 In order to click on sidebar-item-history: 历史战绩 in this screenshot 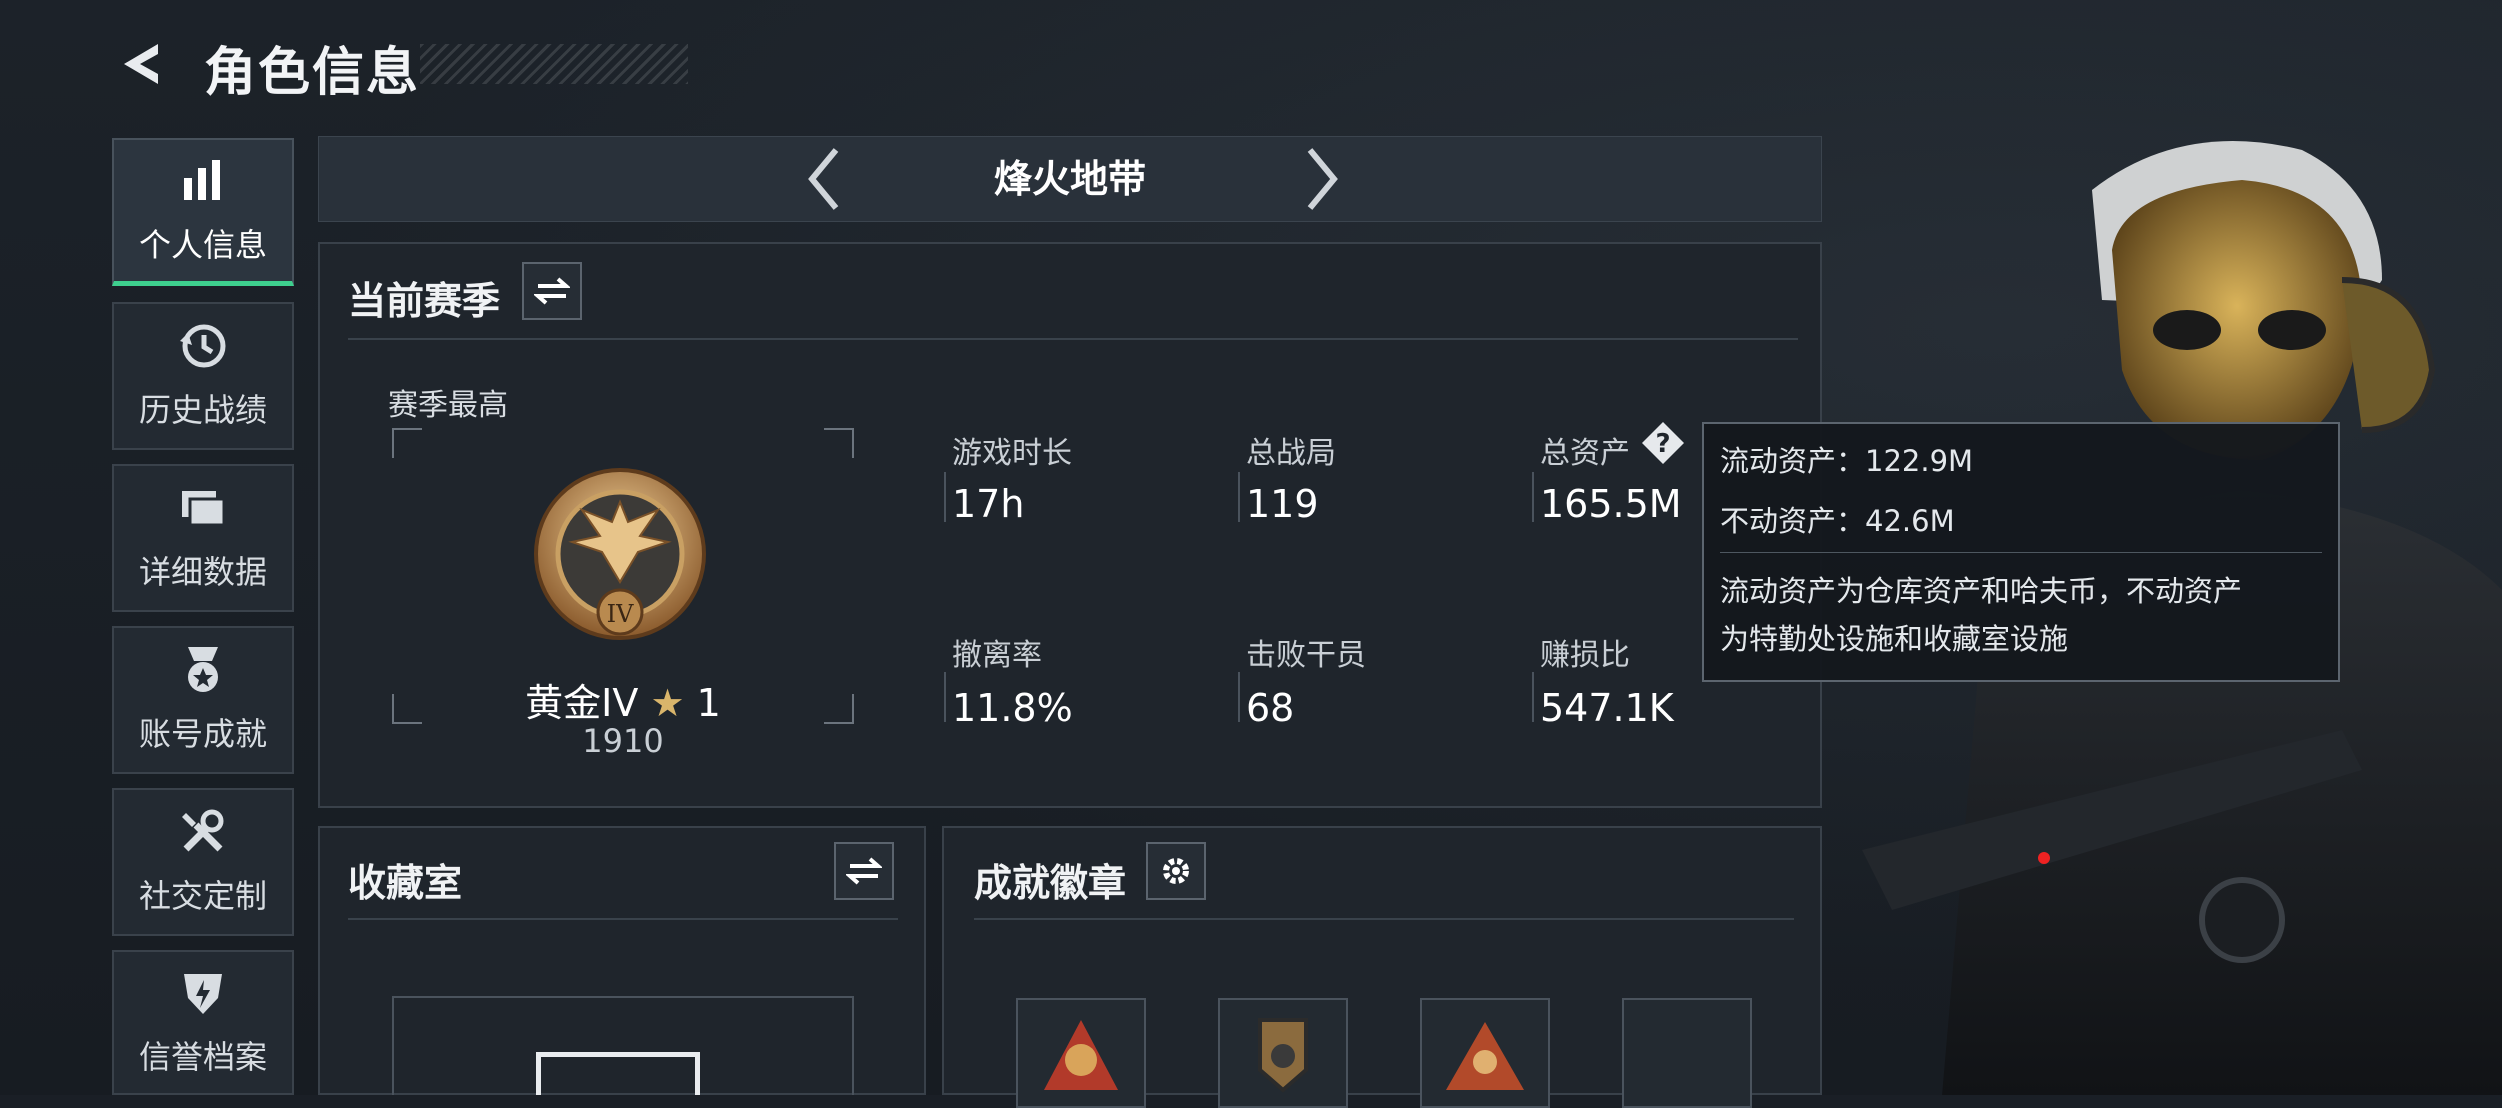, I will do `click(203, 376)`.